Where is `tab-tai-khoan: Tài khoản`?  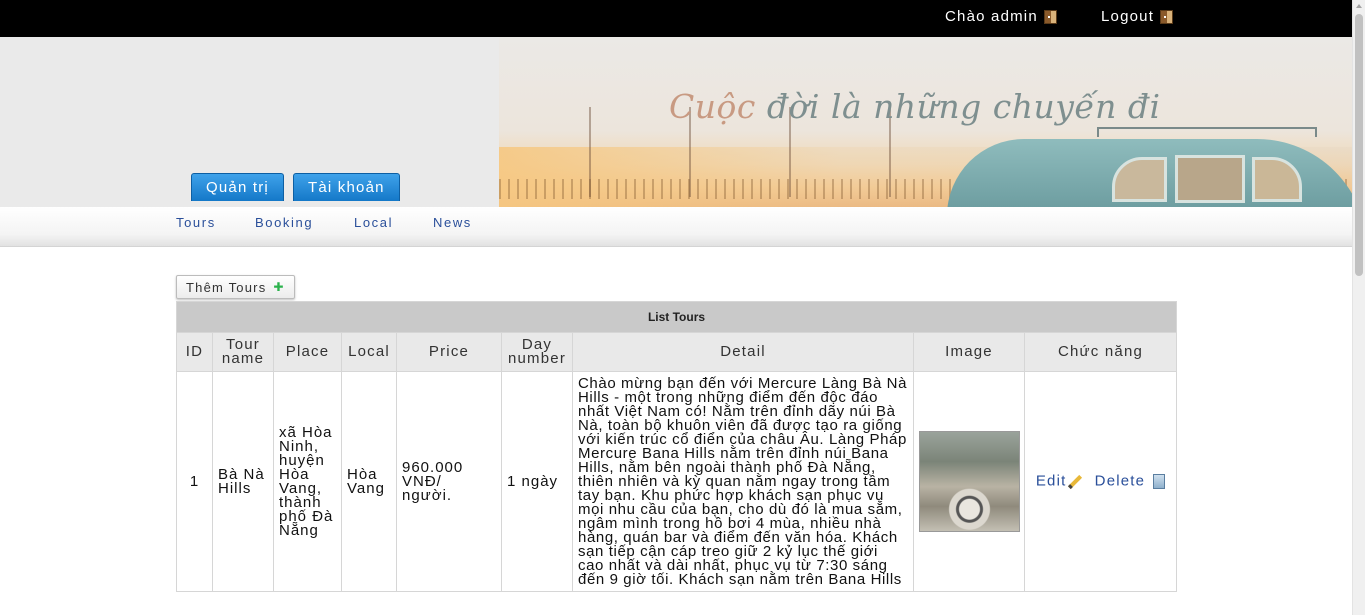 tab-tai-khoan: Tài khoản is located at coordinates (346, 187).